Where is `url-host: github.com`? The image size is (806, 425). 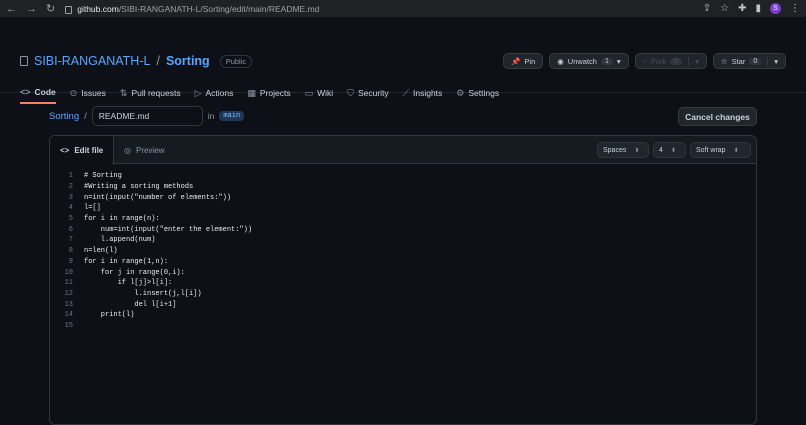
url-host: github.com is located at coordinates (98, 8).